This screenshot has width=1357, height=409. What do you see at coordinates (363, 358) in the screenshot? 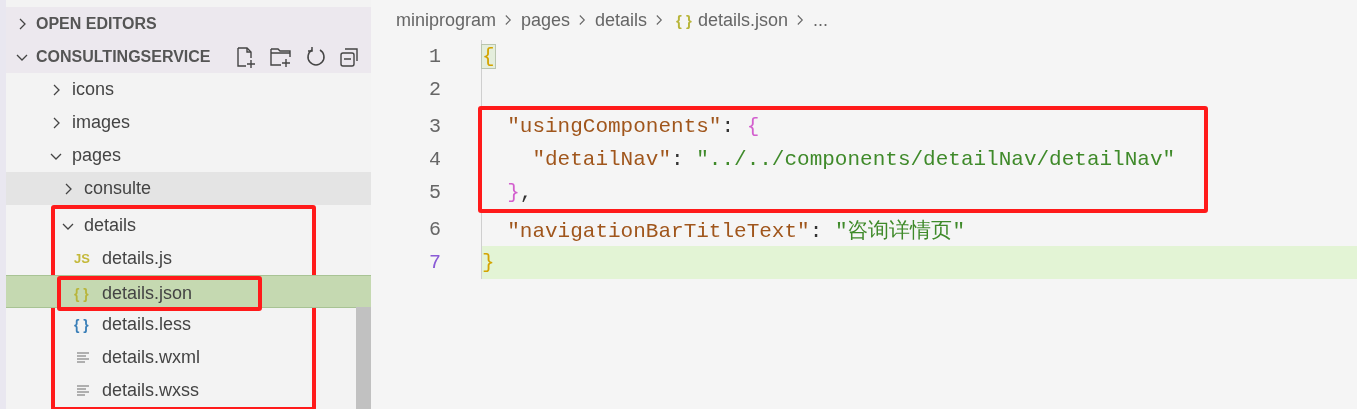
I see `scrollbar` at bounding box center [363, 358].